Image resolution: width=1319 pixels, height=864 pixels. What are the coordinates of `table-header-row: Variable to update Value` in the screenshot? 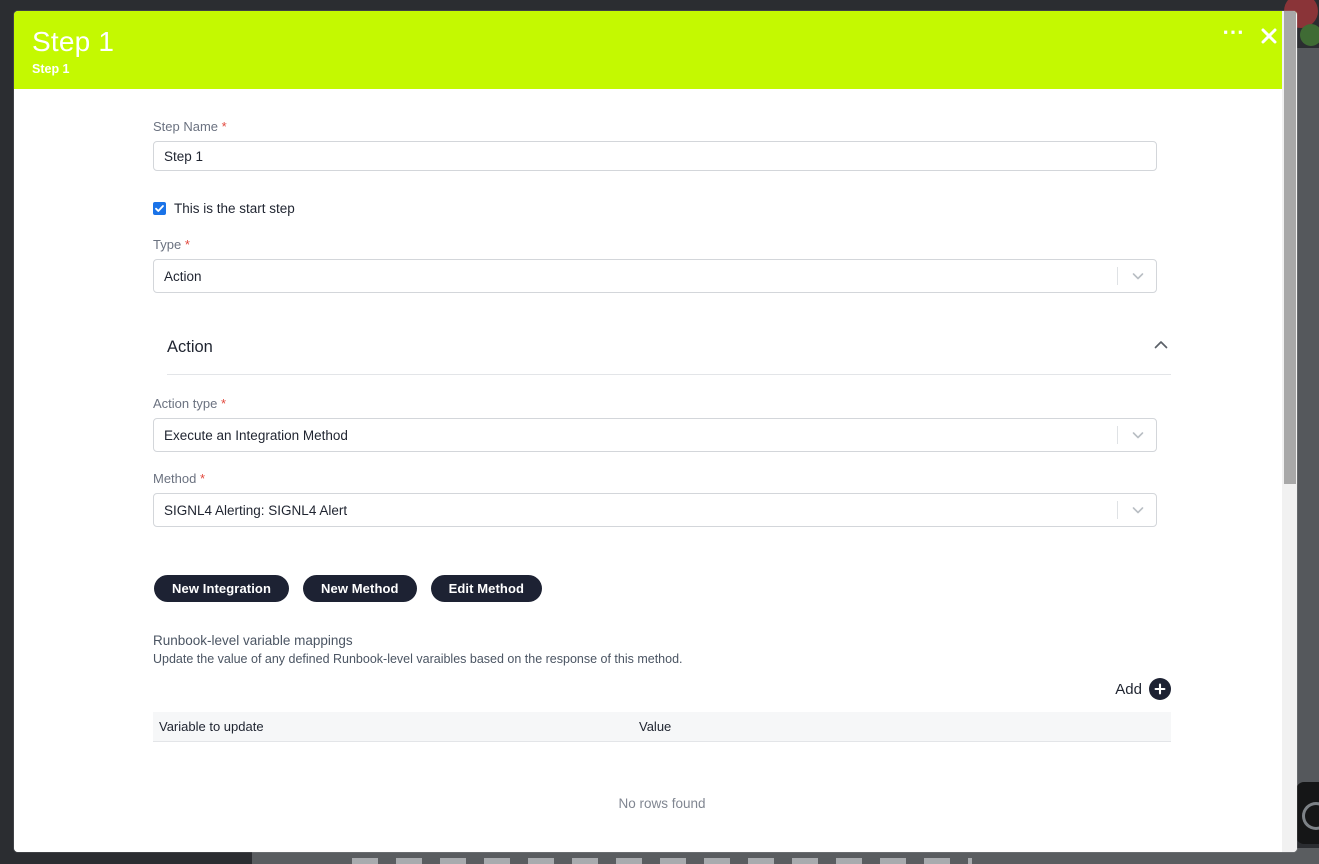 It's located at (662, 727).